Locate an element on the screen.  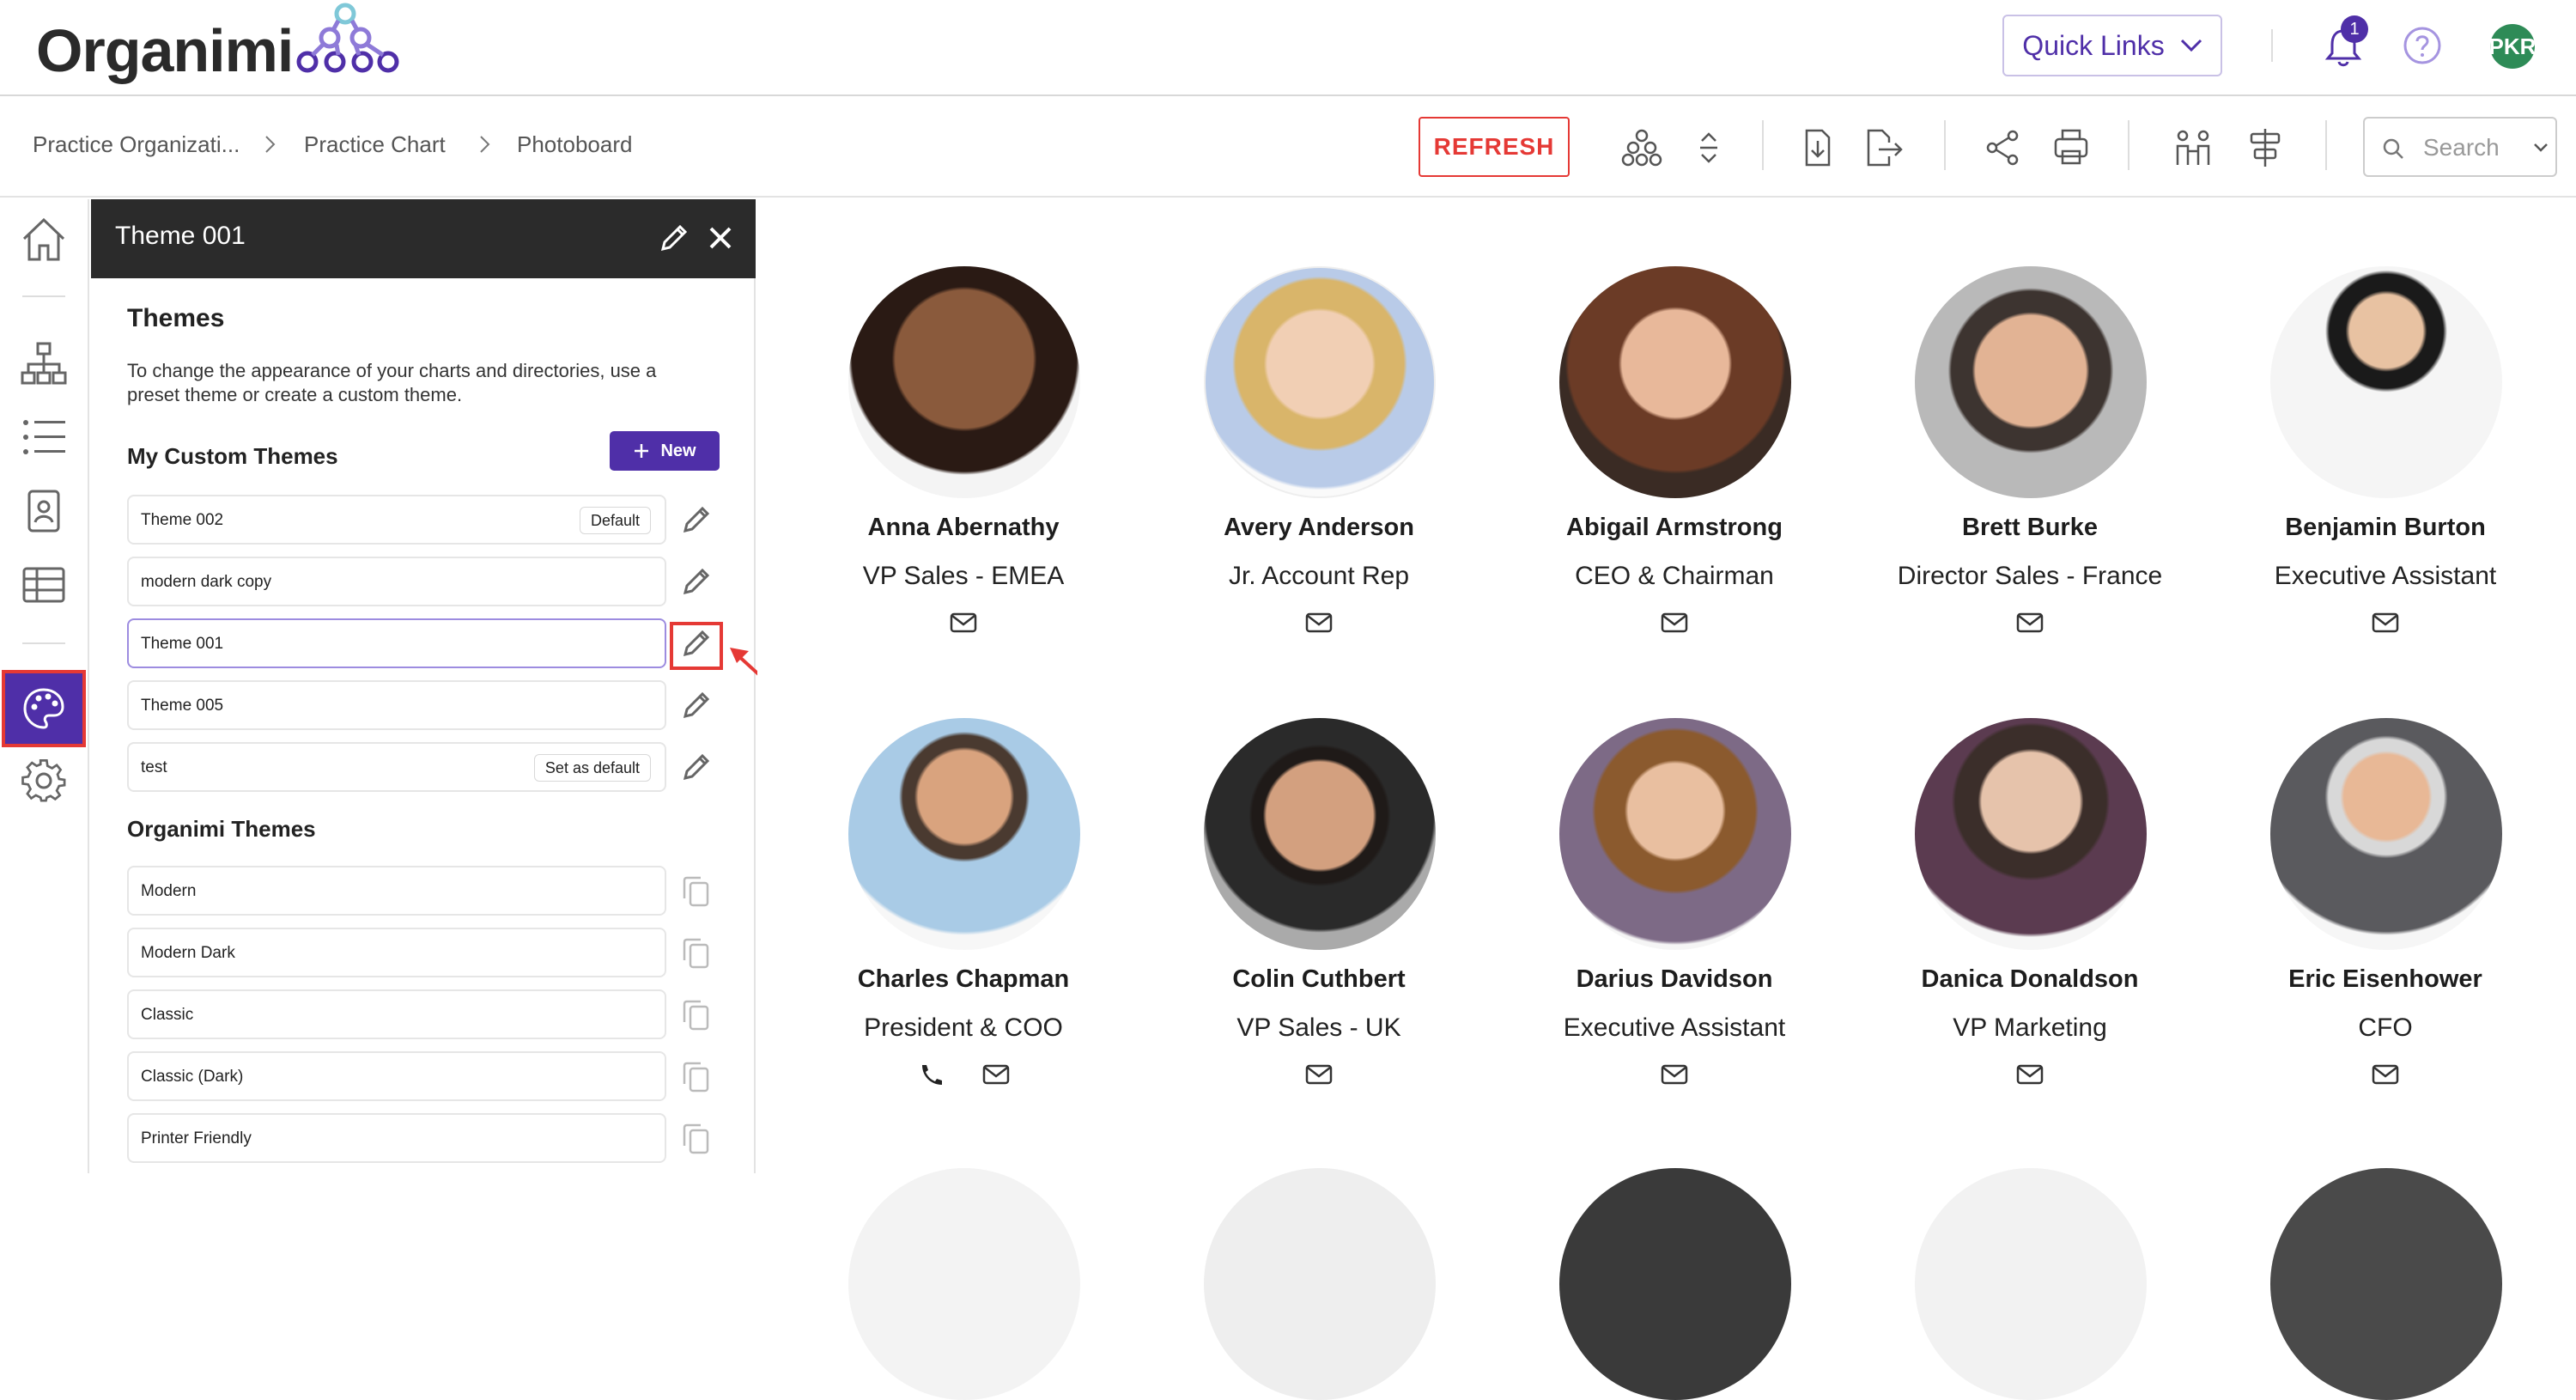
organimi-theme-row: Classic is located at coordinates (397, 1014).